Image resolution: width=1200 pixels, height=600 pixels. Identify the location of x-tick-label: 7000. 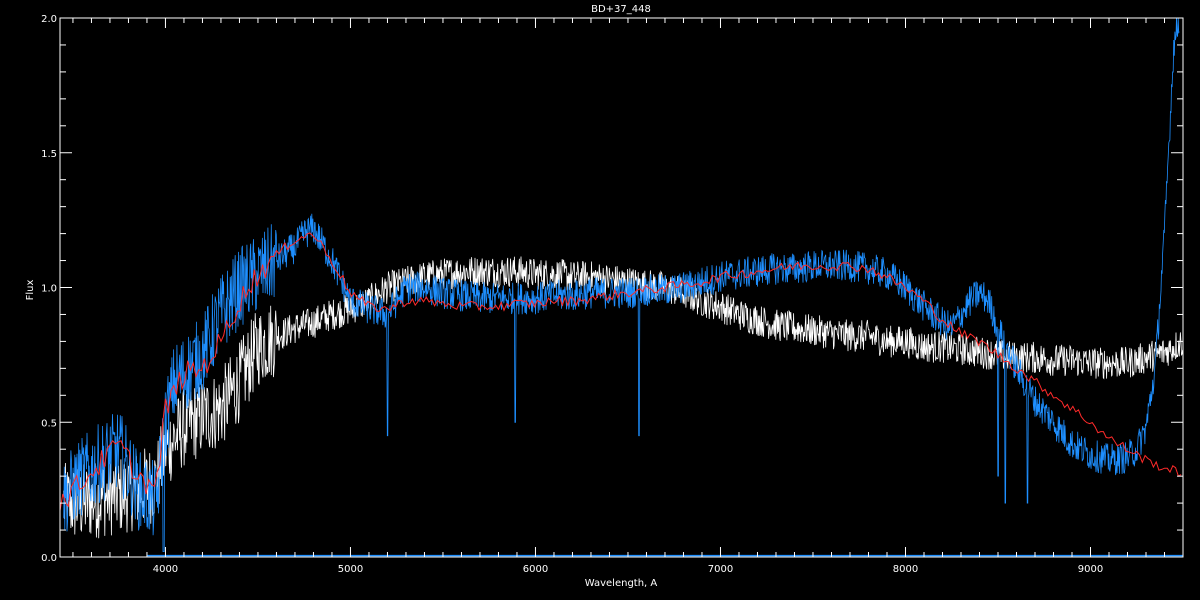
(720, 569).